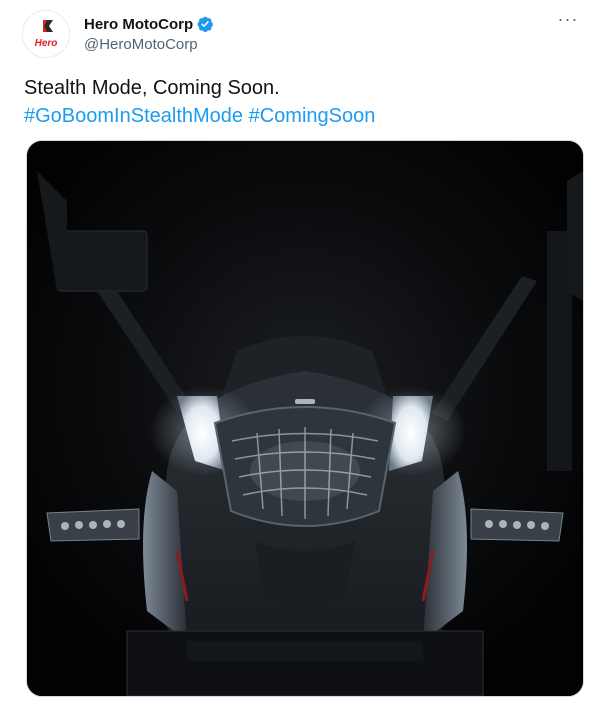 This screenshot has width=600, height=707. What do you see at coordinates (149, 44) in the screenshot?
I see `handle: @HeroMotoCorp` at bounding box center [149, 44].